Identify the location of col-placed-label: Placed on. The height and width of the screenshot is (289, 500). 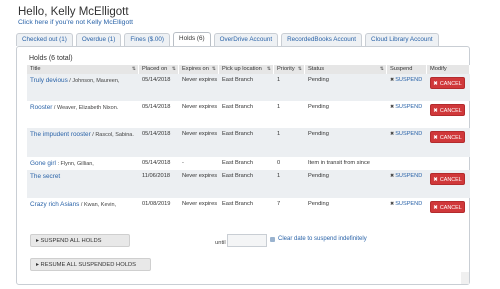
(155, 69).